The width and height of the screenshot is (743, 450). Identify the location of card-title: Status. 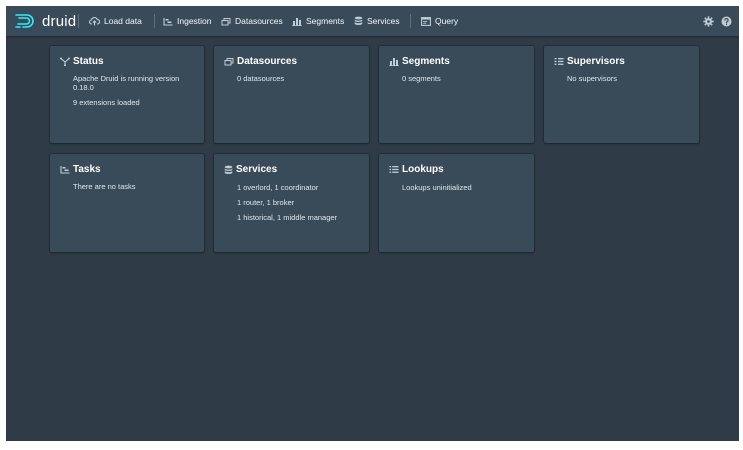
(82, 61).